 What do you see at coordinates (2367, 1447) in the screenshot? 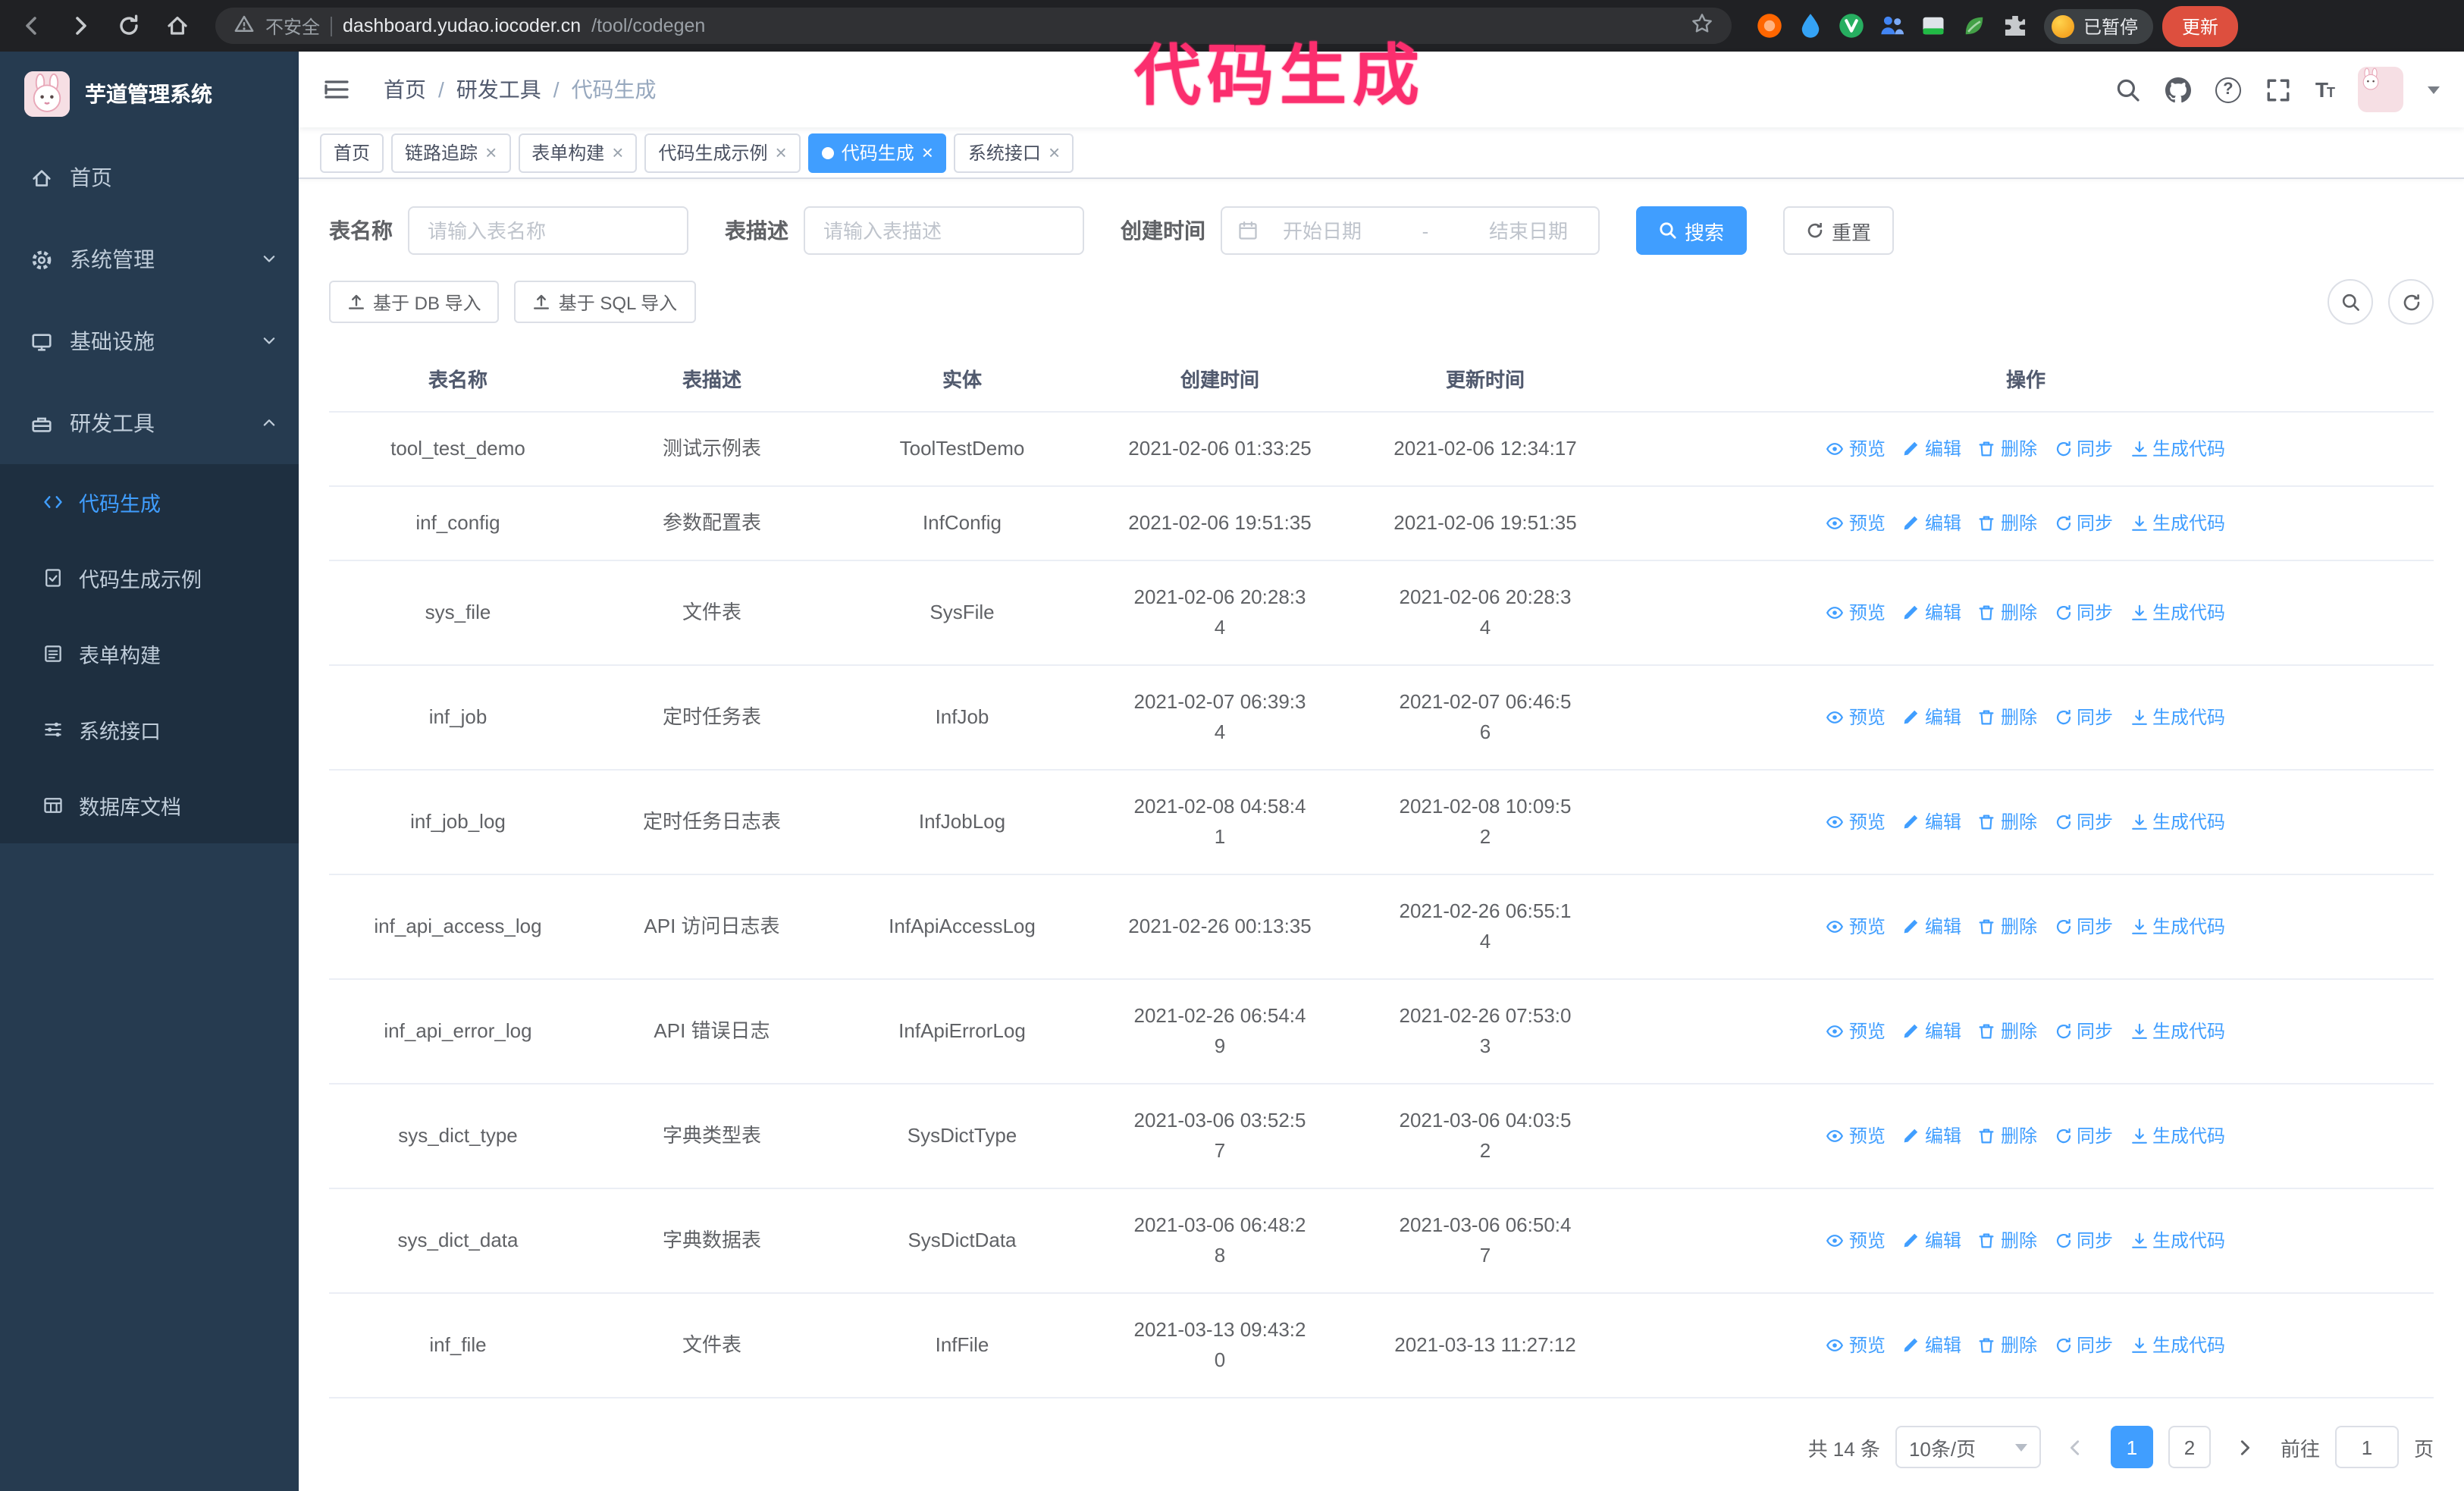
I see `goto-page-input` at bounding box center [2367, 1447].